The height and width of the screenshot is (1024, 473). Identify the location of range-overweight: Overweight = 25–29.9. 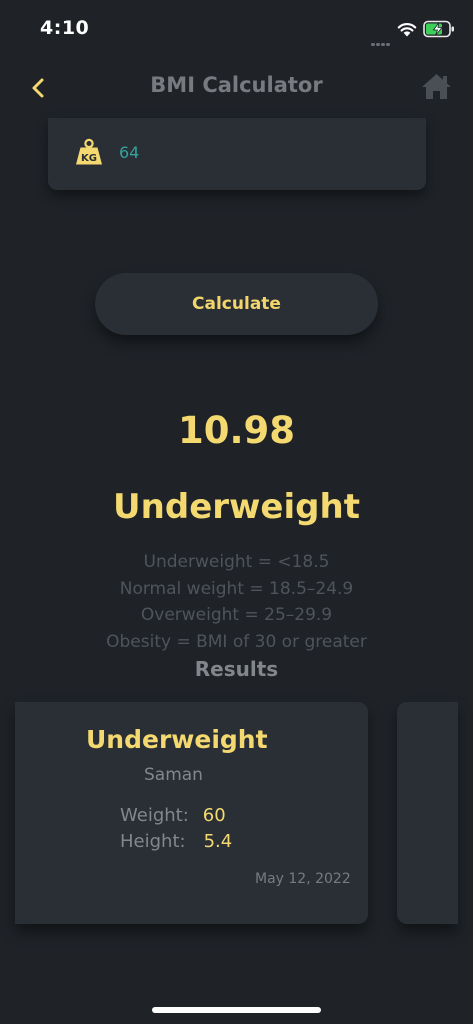
(236, 615).